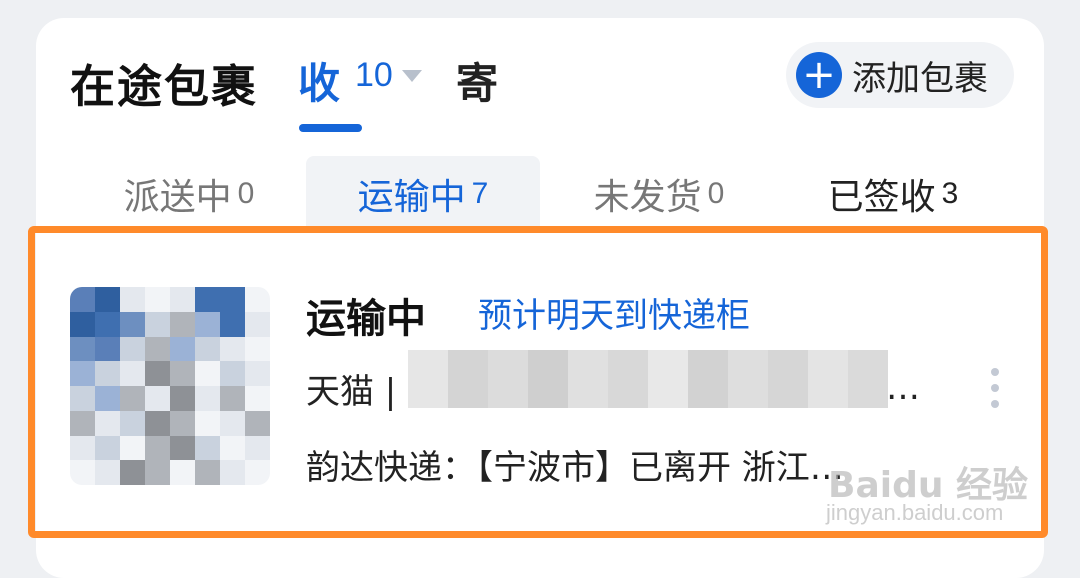 Image resolution: width=1080 pixels, height=578 pixels. Describe the element at coordinates (164, 86) in the screenshot. I see `page-title: 在途包裹` at that location.